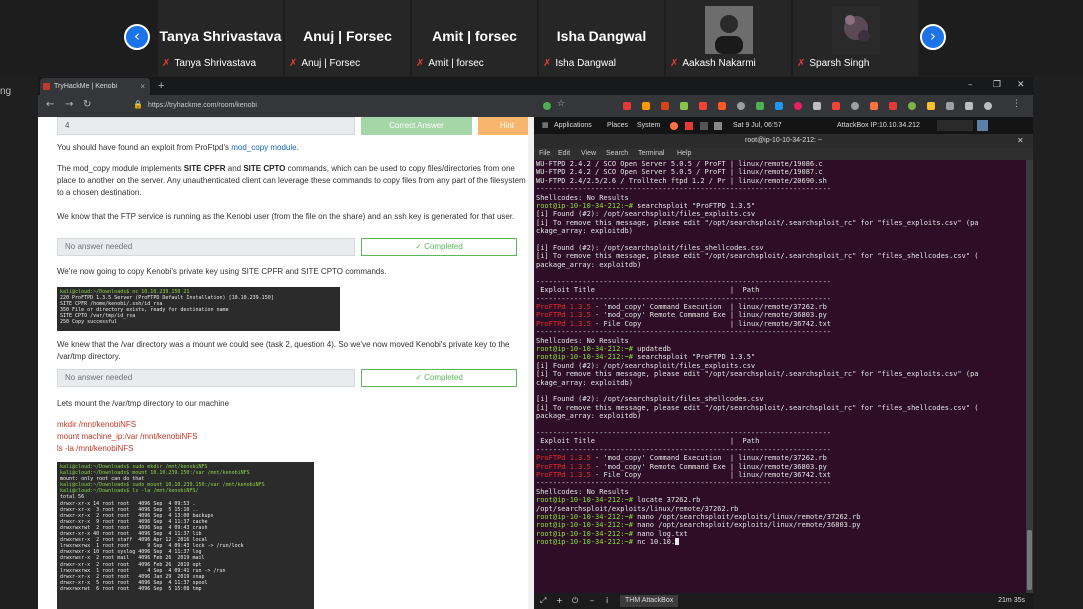  Describe the element at coordinates (142, 86) in the screenshot. I see `tab-close-icon: ×` at that location.